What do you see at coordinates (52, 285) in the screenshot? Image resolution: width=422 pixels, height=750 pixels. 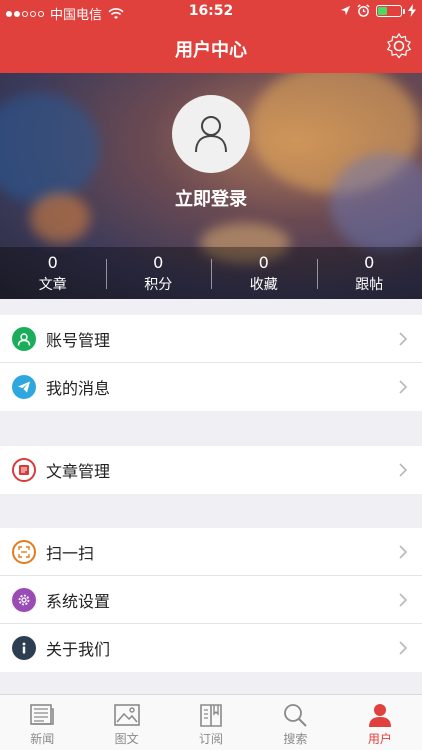 I see `stat-label: 文章` at bounding box center [52, 285].